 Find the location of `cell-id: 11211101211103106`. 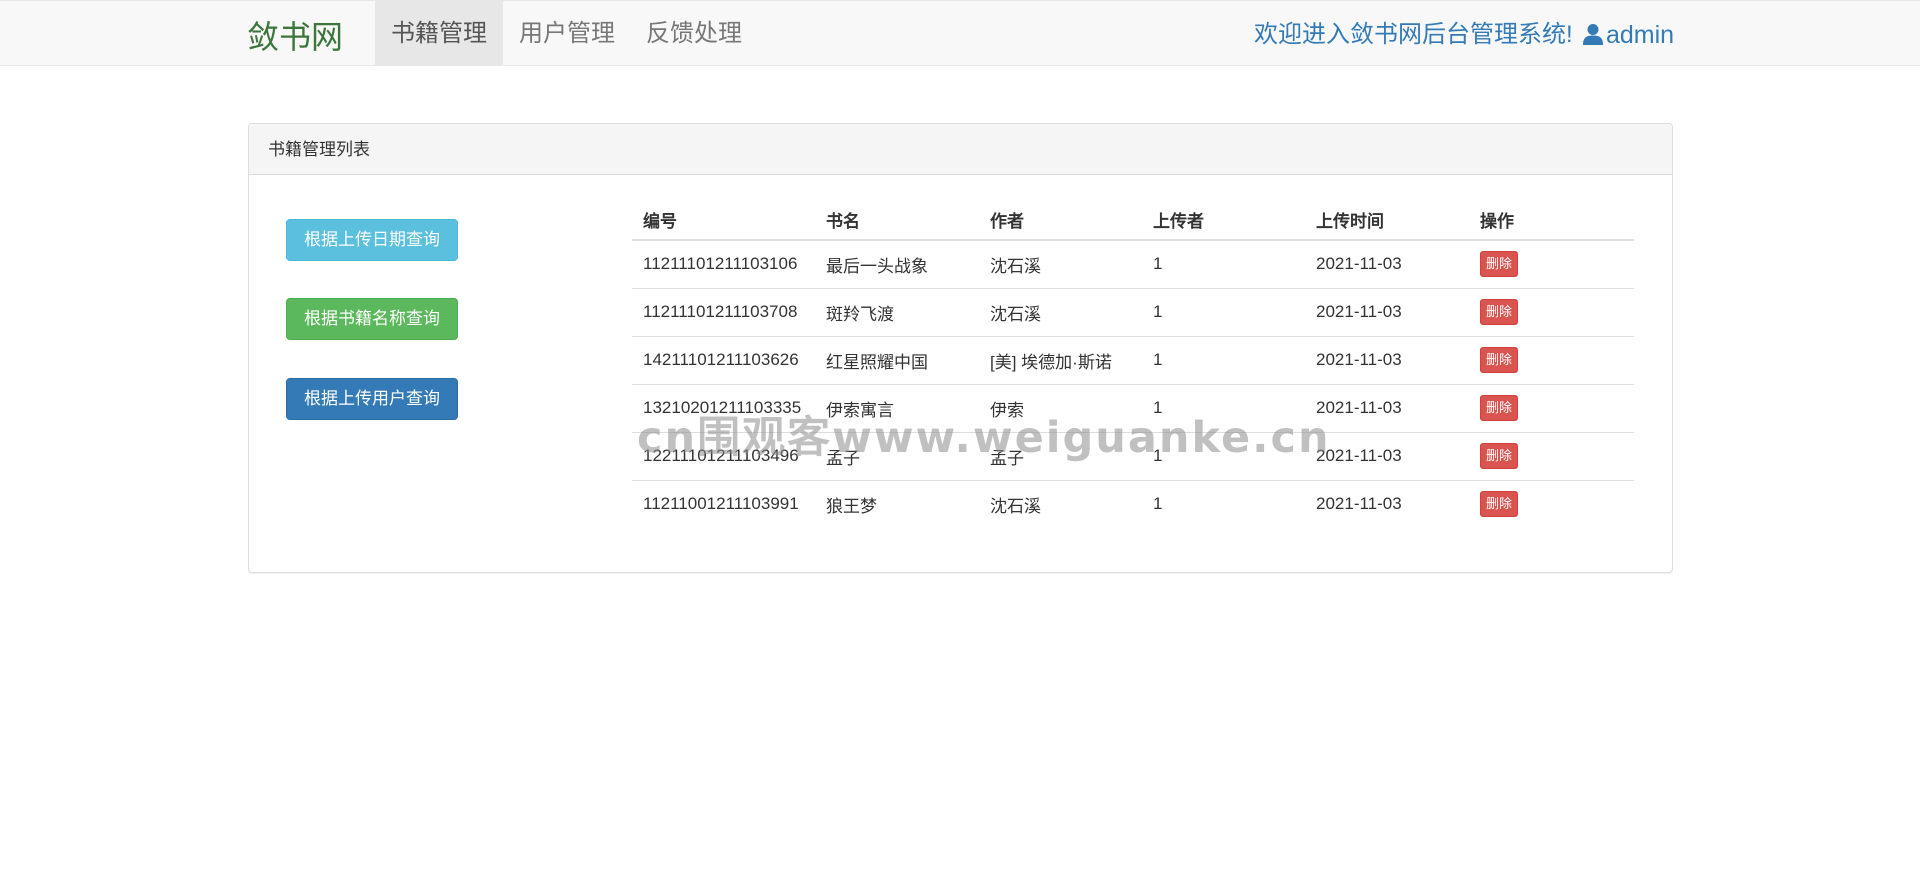

cell-id: 11211101211103106 is located at coordinates (720, 264).